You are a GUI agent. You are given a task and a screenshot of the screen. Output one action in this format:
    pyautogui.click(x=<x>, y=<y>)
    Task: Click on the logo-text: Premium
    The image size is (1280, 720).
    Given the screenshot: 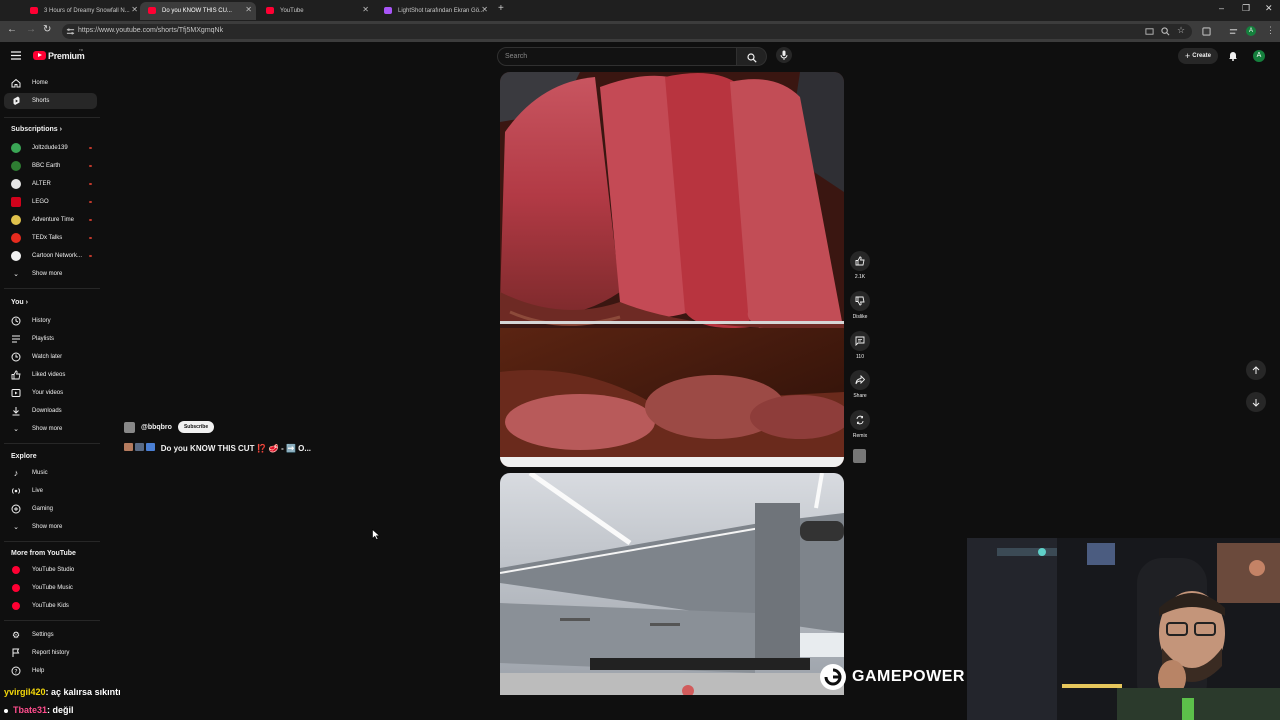 What is the action you would take?
    pyautogui.click(x=66, y=56)
    